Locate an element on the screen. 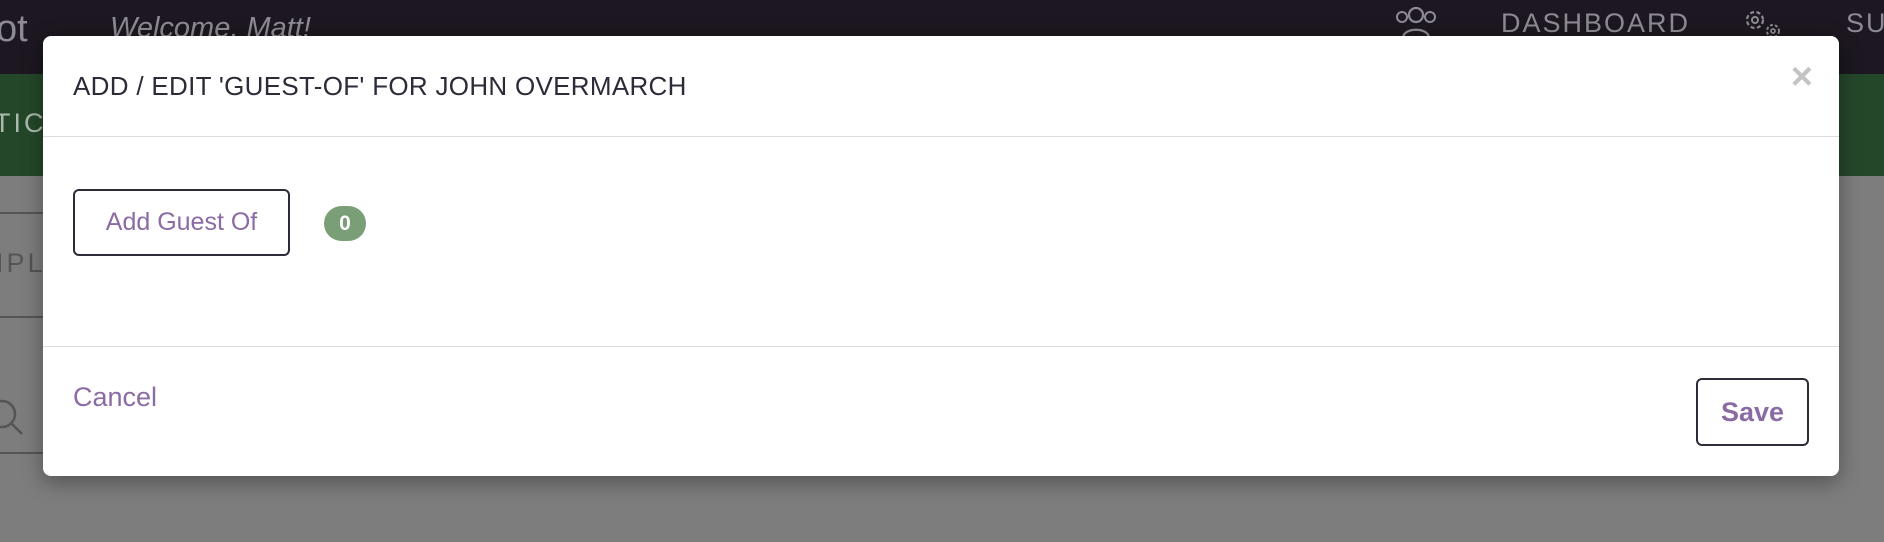 The image size is (1884, 542). close-icon: × is located at coordinates (1802, 77).